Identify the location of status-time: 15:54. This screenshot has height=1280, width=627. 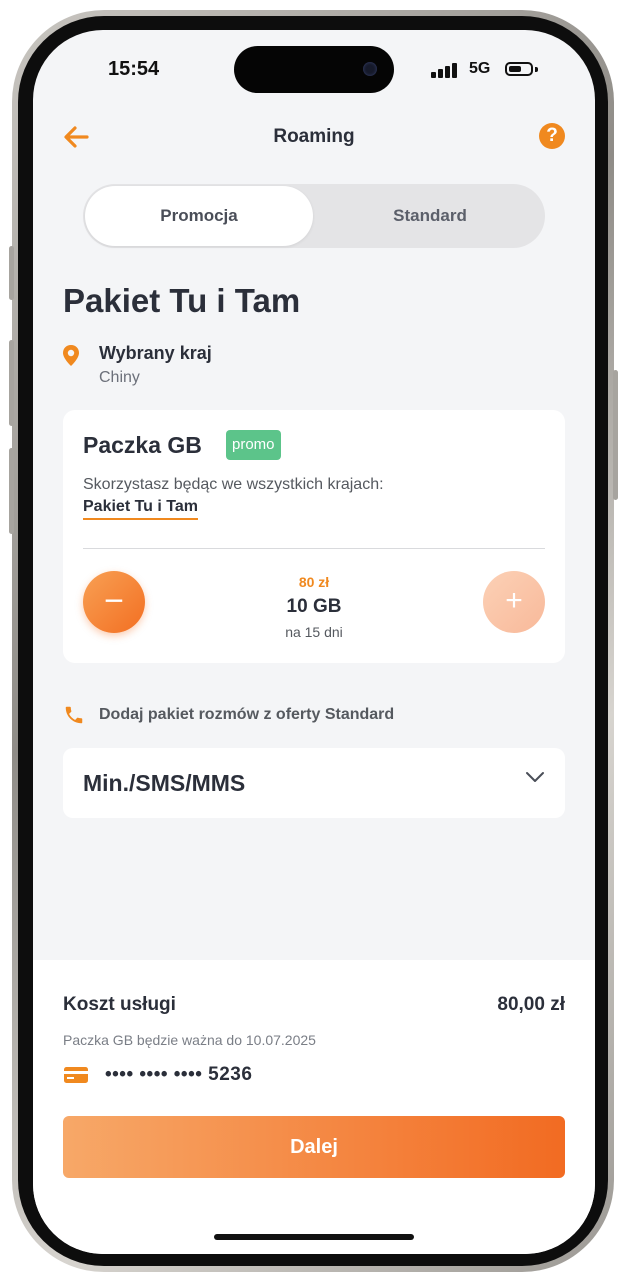
(134, 69).